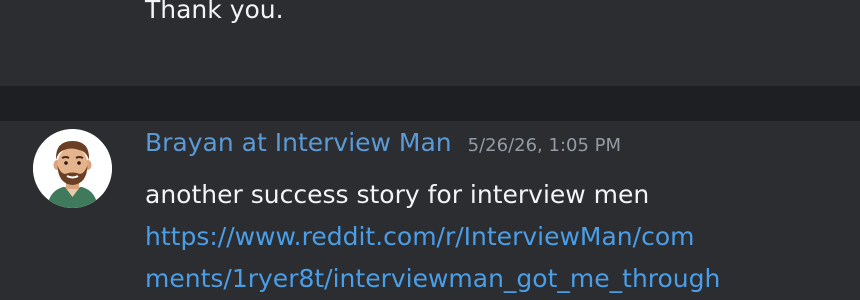 Image resolution: width=860 pixels, height=300 pixels. Describe the element at coordinates (397, 194) in the screenshot. I see `message-text: another success story for interview men` at that location.